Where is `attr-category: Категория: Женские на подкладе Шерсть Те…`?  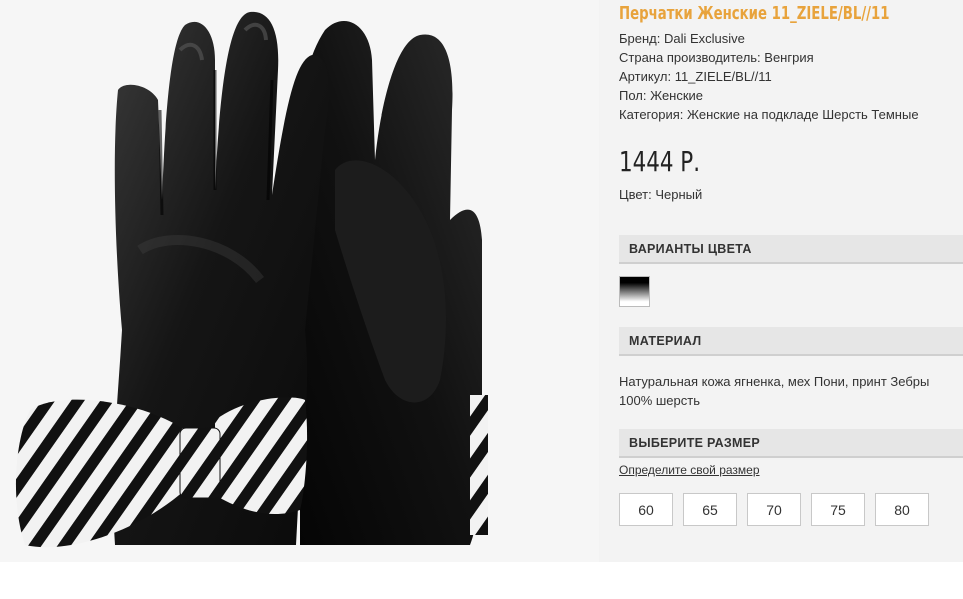 attr-category: Категория: Женские на подкладе Шерсть Те… is located at coordinates (769, 114).